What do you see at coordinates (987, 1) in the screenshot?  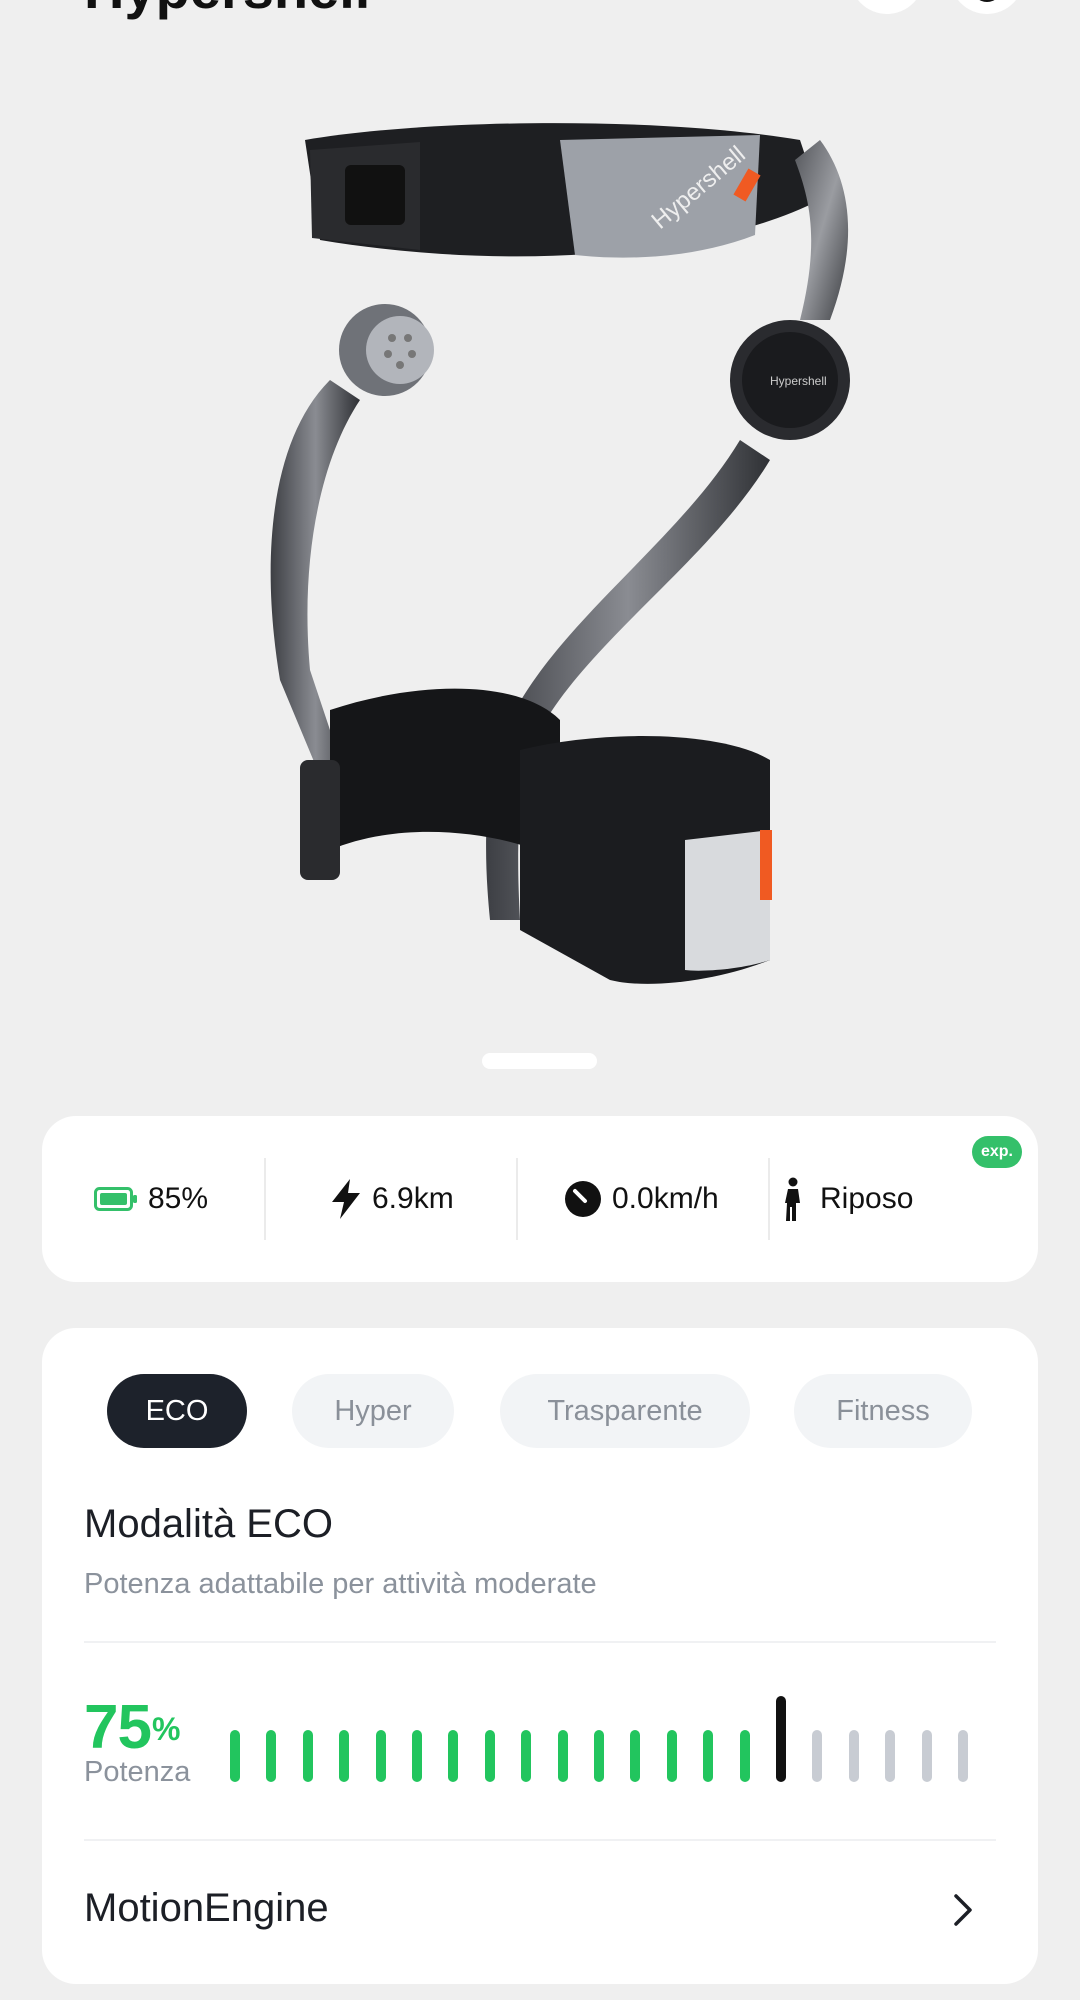 I see `settings-icon` at bounding box center [987, 1].